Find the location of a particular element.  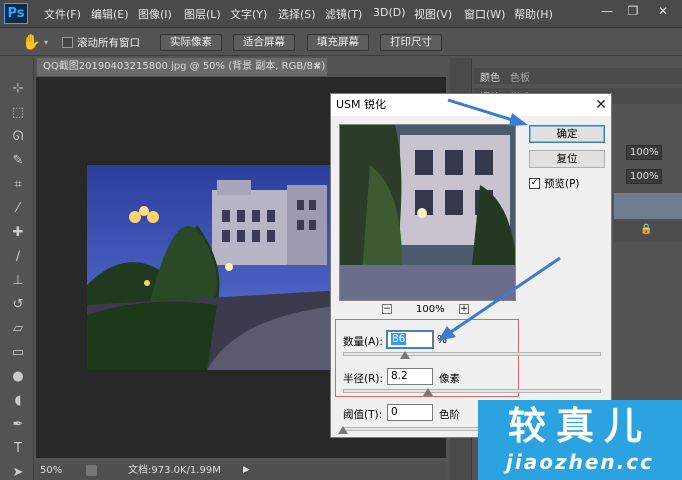

dialog-title: USM 锐化 is located at coordinates (471, 105).